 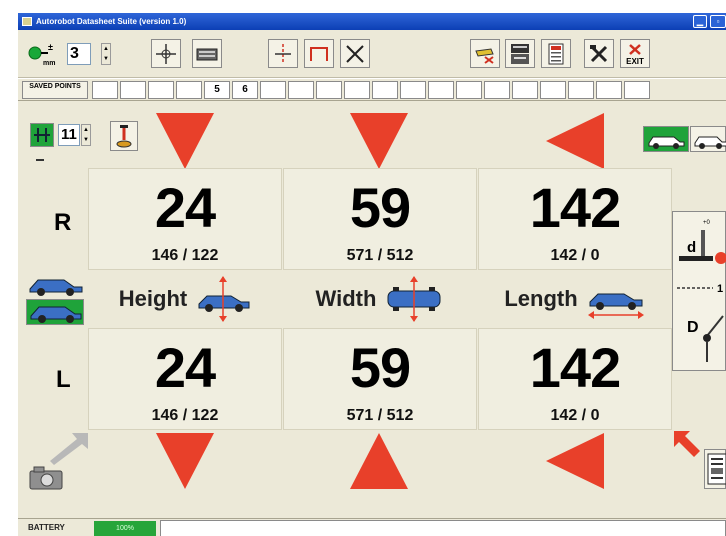 I want to click on scale-label: 1, so click(x=720, y=289).